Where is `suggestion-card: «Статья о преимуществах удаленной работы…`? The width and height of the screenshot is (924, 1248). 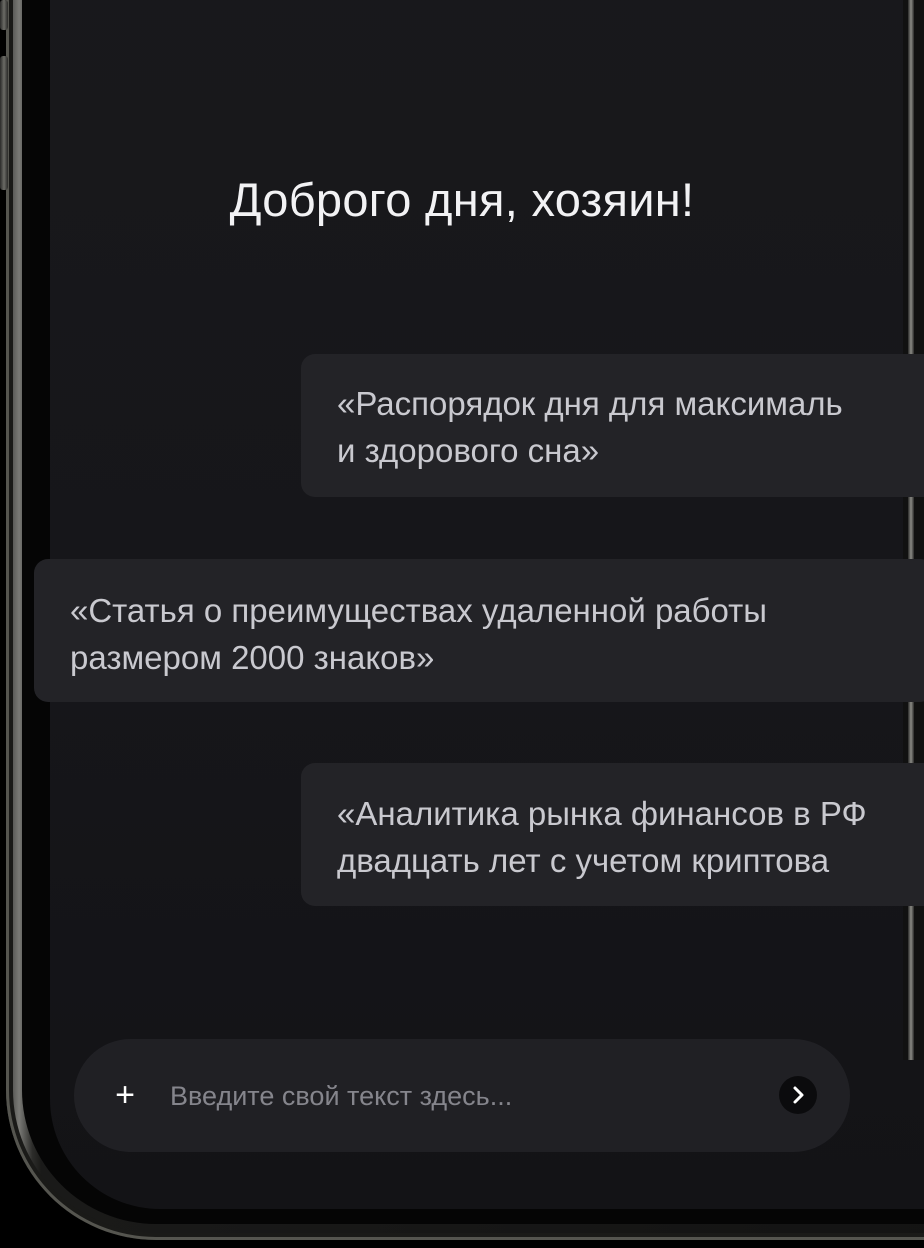 suggestion-card: «Статья о преимуществах удаленной работы… is located at coordinates (479, 630).